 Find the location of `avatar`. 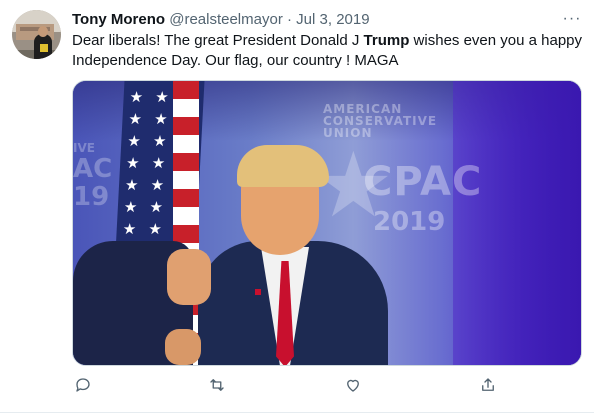

avatar is located at coordinates (36, 34).